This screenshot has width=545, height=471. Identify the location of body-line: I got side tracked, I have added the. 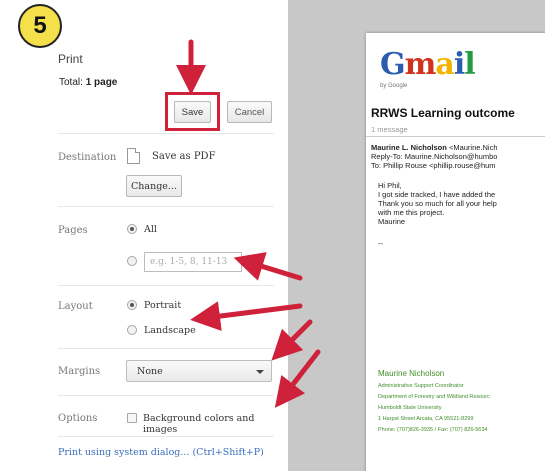
(437, 194).